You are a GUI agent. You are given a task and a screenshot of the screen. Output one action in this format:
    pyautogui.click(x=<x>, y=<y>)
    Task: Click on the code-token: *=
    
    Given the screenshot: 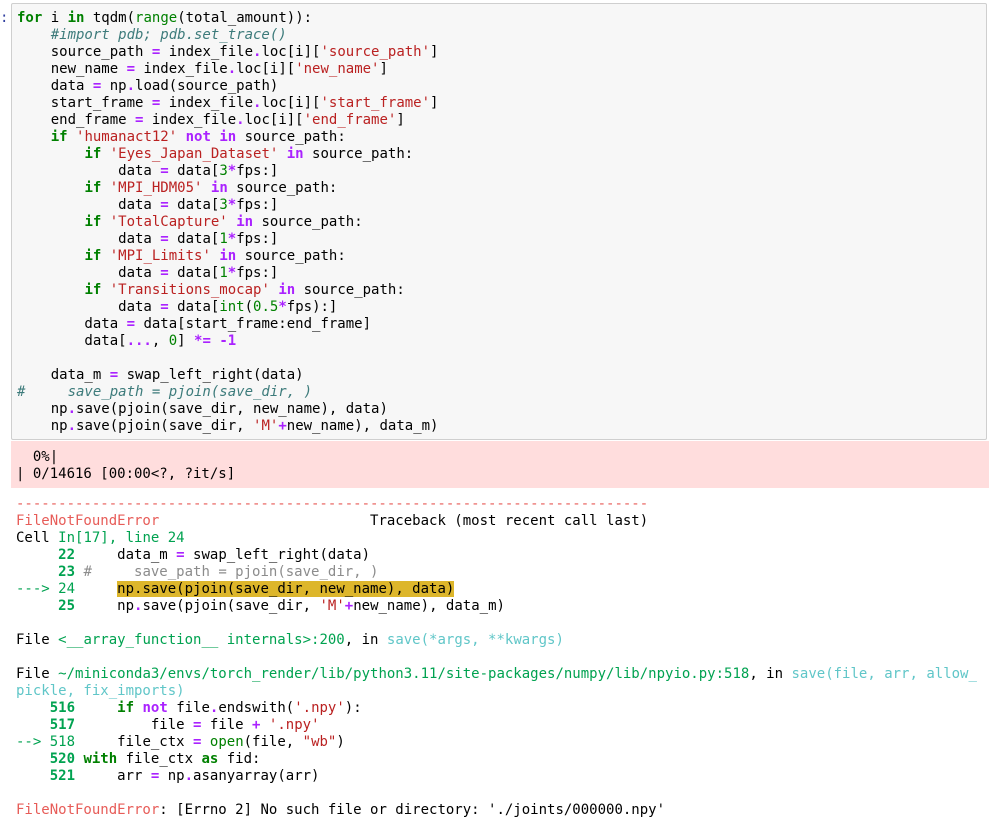 What is the action you would take?
    pyautogui.click(x=202, y=341)
    